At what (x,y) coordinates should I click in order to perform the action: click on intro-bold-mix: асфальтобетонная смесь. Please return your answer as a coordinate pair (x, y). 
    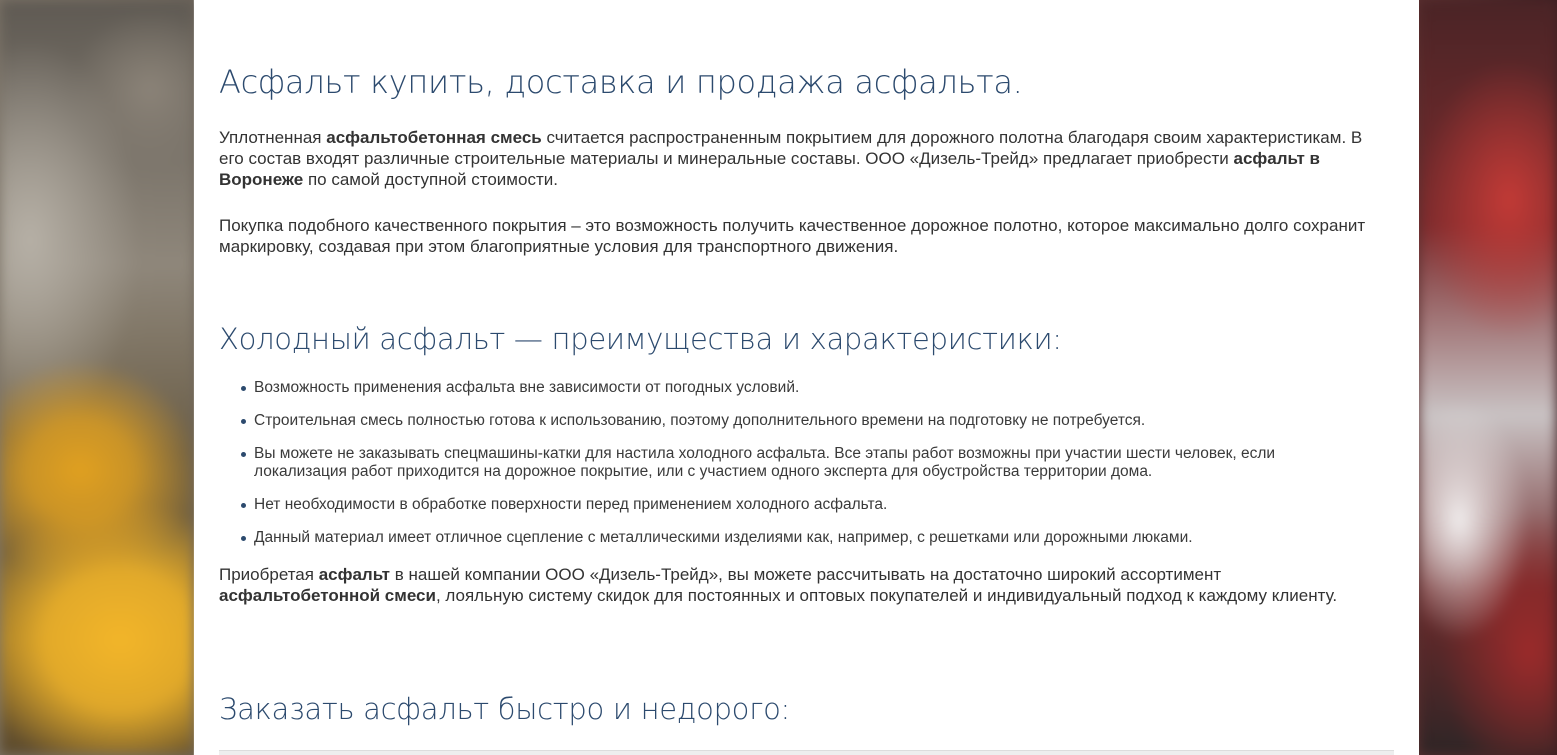
    Looking at the image, I should click on (434, 137).